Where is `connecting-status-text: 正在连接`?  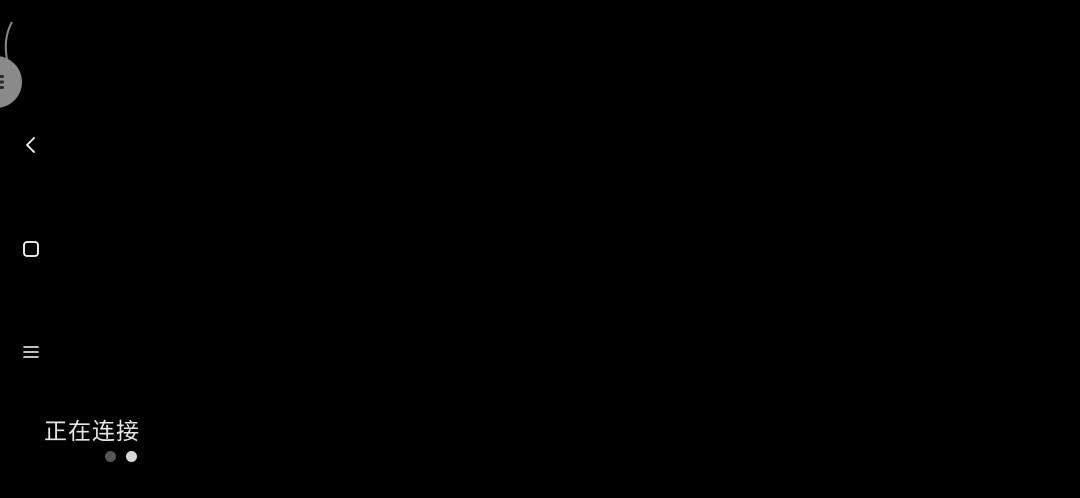
connecting-status-text: 正在连接 is located at coordinates (92, 432).